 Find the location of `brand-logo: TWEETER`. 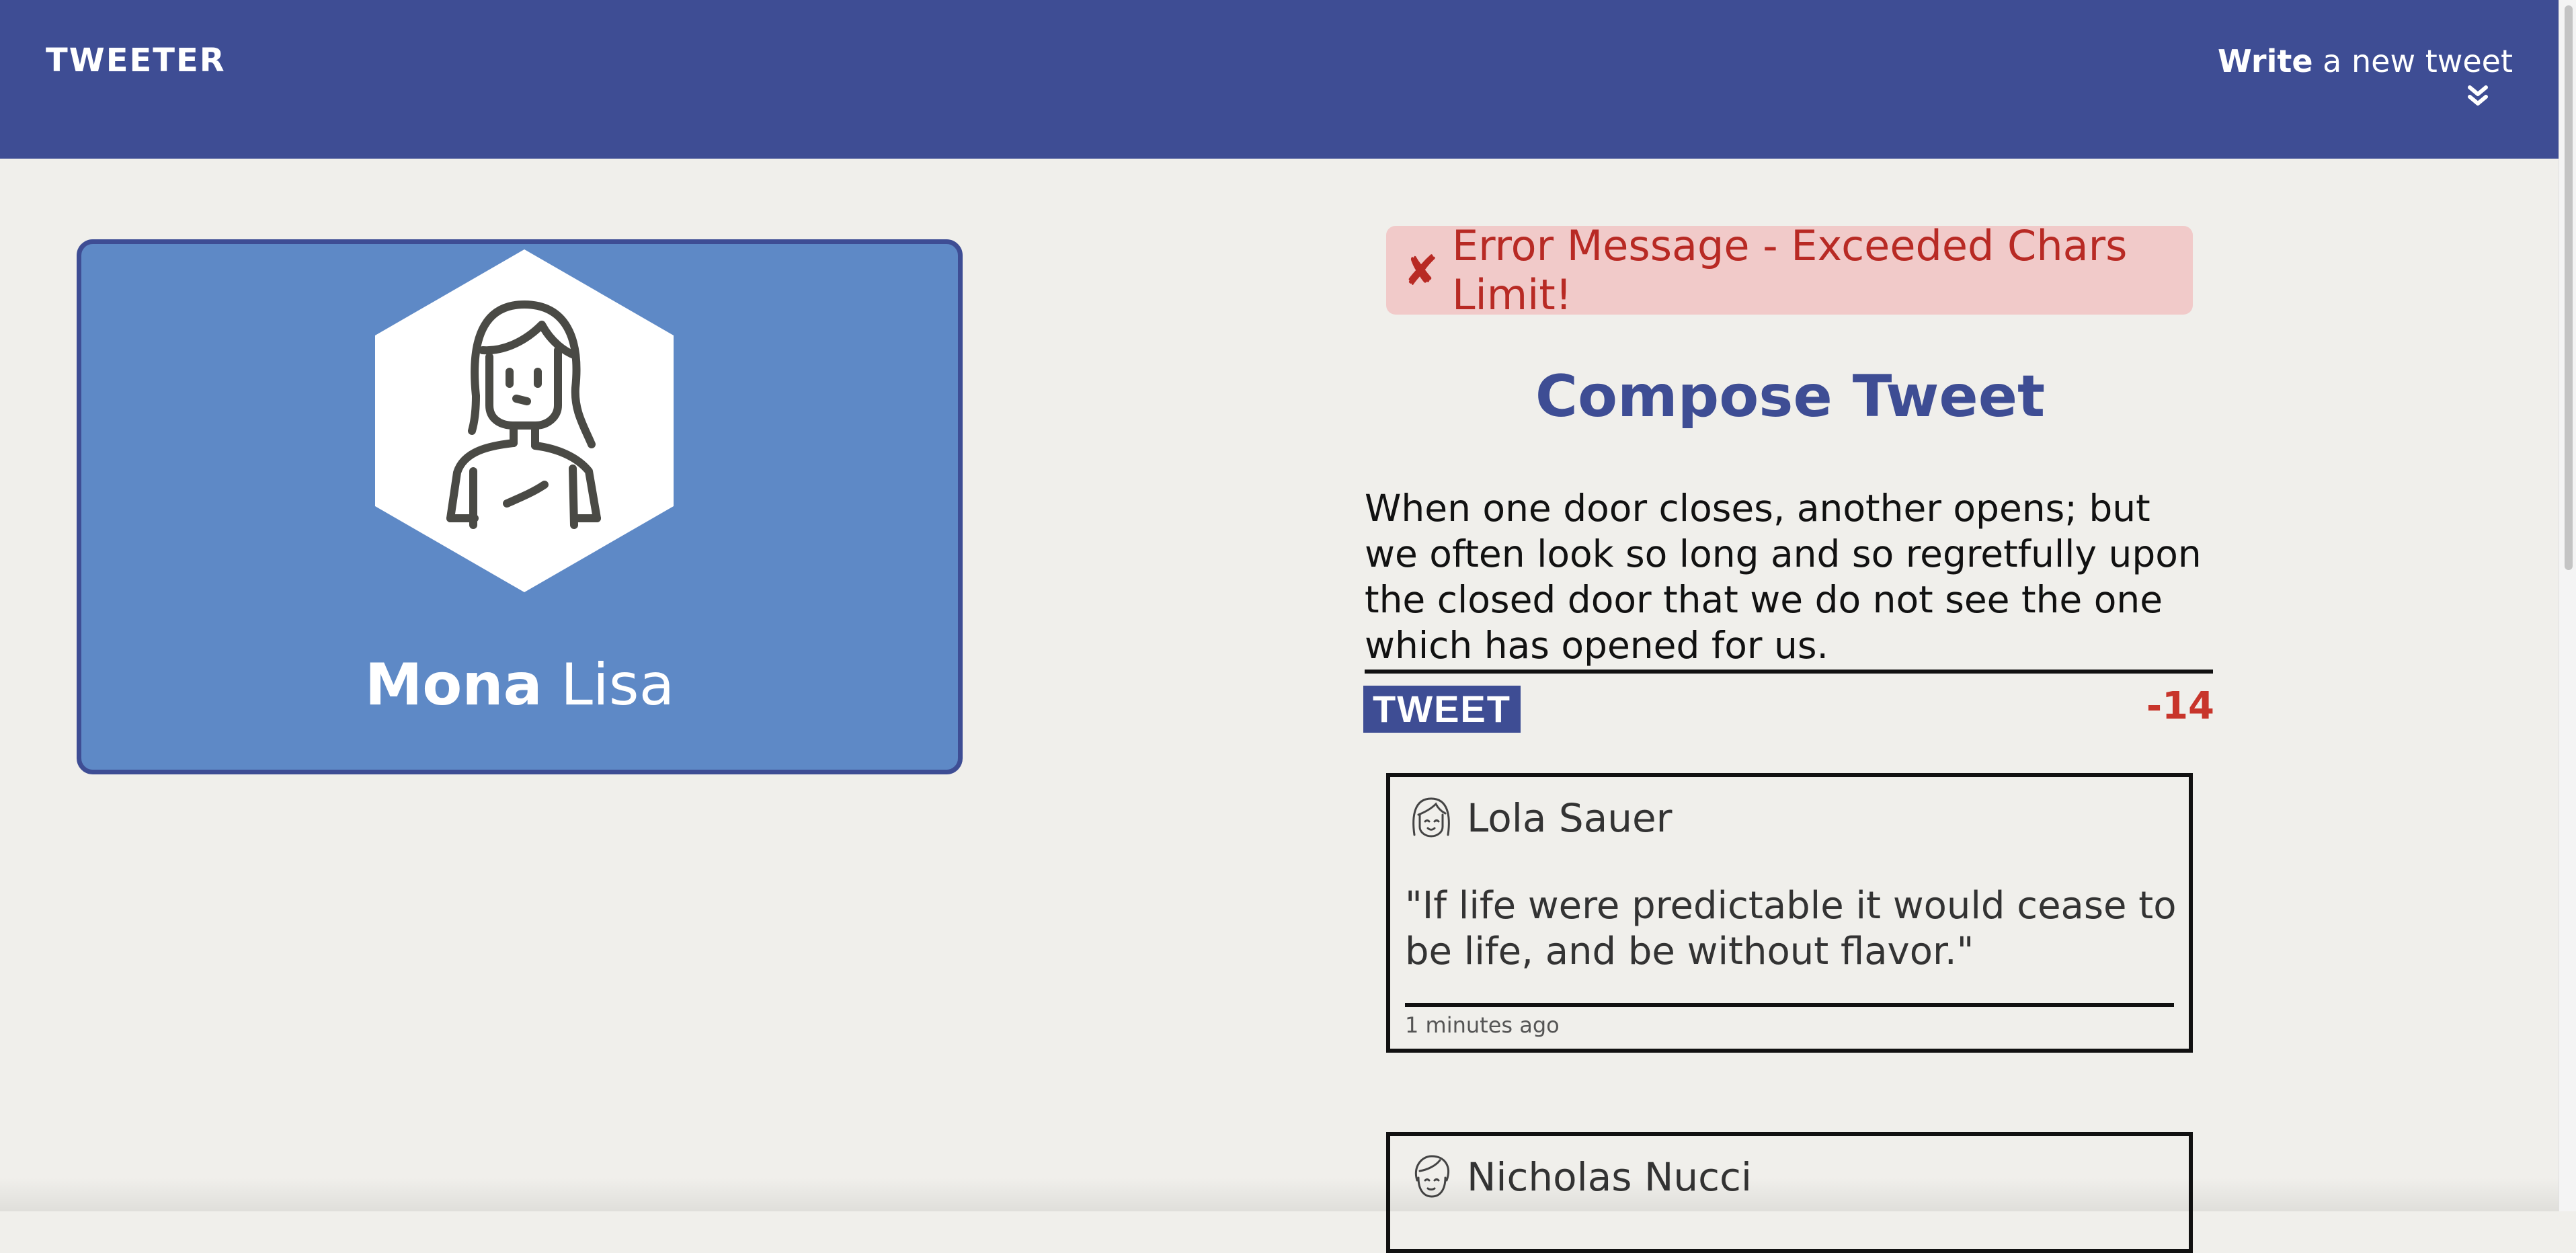

brand-logo: TWEETER is located at coordinates (136, 60).